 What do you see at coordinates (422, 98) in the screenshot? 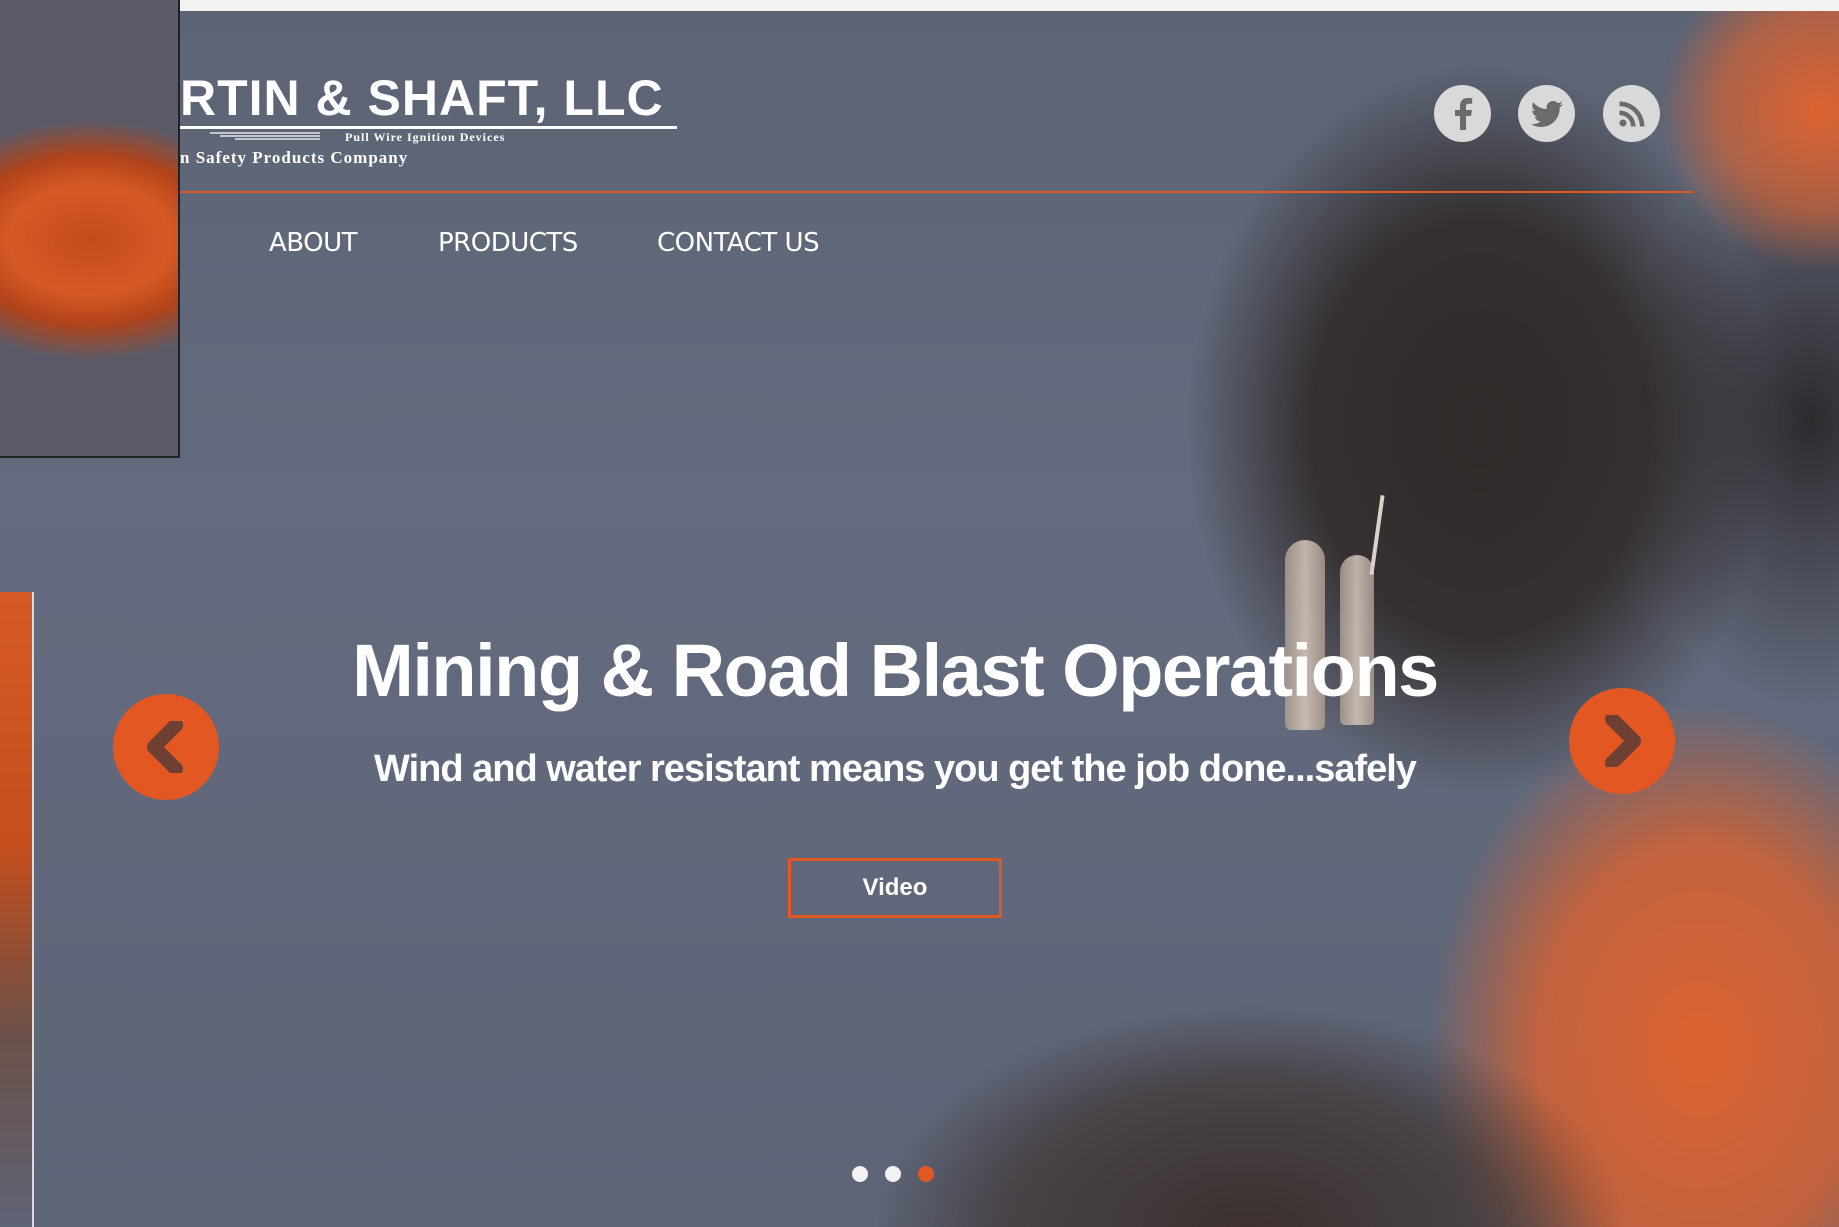
I see `logo-title: RTIN & SHAFT, LLC` at bounding box center [422, 98].